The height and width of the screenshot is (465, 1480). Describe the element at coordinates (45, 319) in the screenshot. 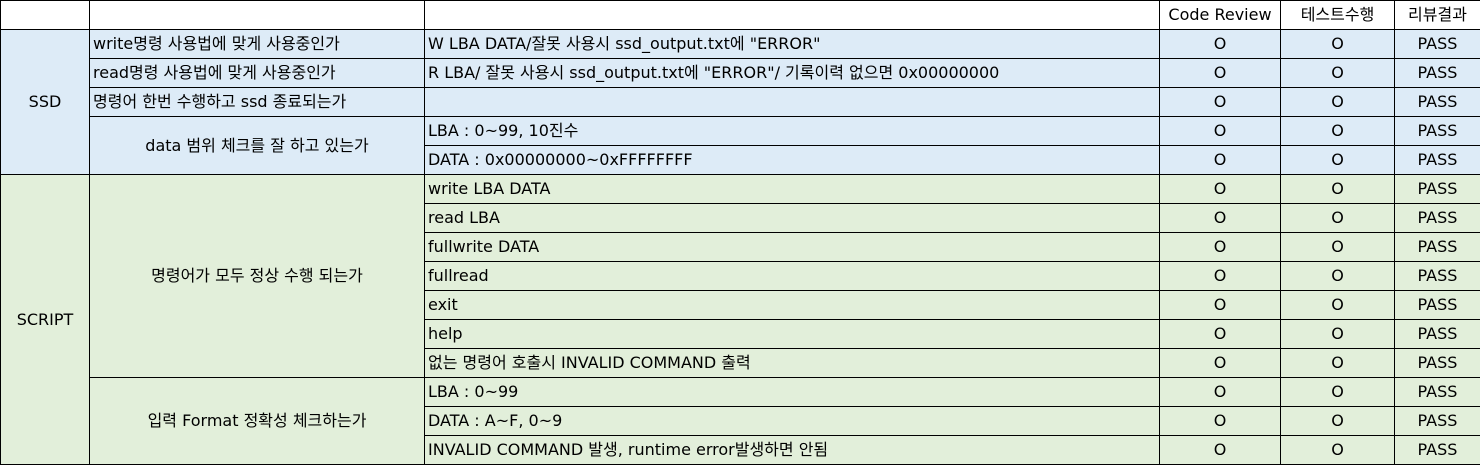

I see `category-script: SCRIPT` at that location.